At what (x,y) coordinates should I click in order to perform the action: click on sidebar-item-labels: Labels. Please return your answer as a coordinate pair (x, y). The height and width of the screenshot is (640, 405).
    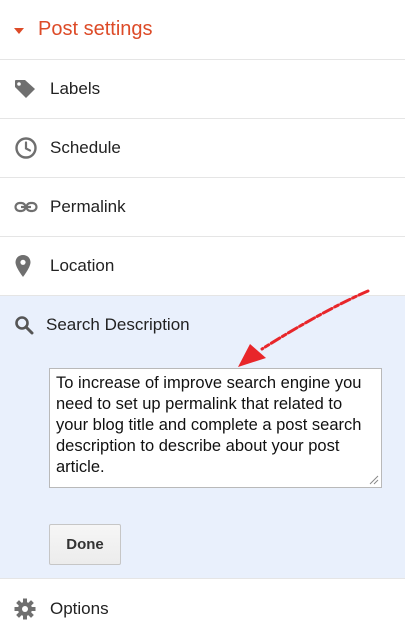
    Looking at the image, I should click on (202, 89).